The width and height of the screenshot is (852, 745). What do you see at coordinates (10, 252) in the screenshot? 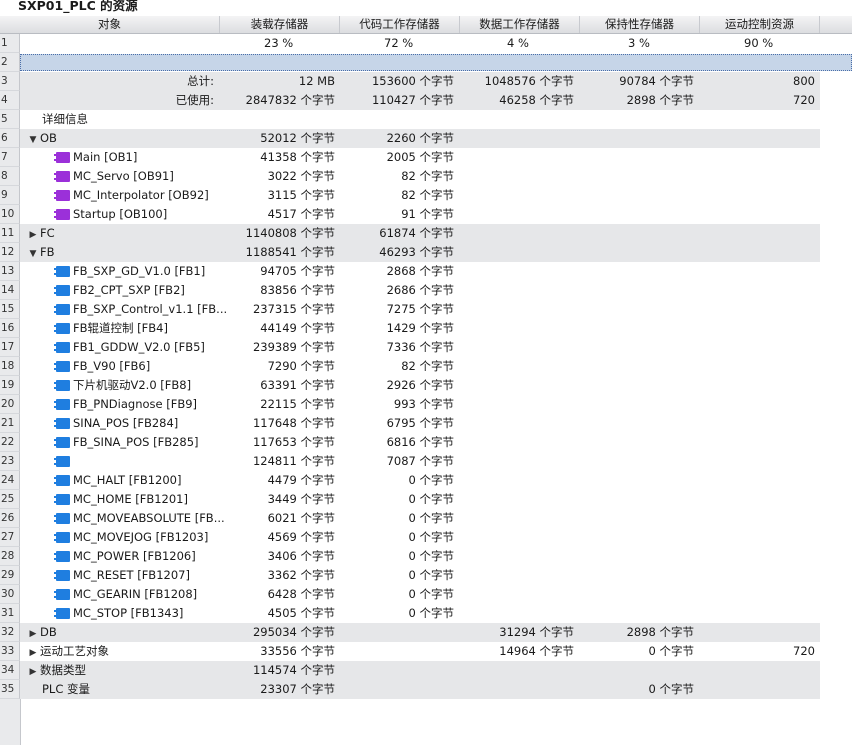
I see `row-number: 12` at bounding box center [10, 252].